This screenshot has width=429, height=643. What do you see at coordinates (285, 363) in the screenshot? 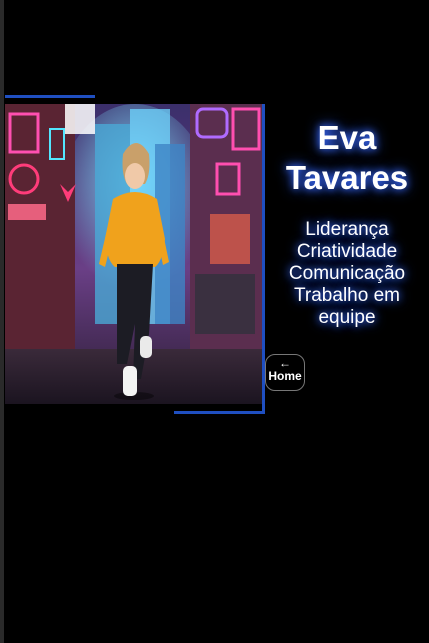
I see `arrow-left-icon: ←` at bounding box center [285, 363].